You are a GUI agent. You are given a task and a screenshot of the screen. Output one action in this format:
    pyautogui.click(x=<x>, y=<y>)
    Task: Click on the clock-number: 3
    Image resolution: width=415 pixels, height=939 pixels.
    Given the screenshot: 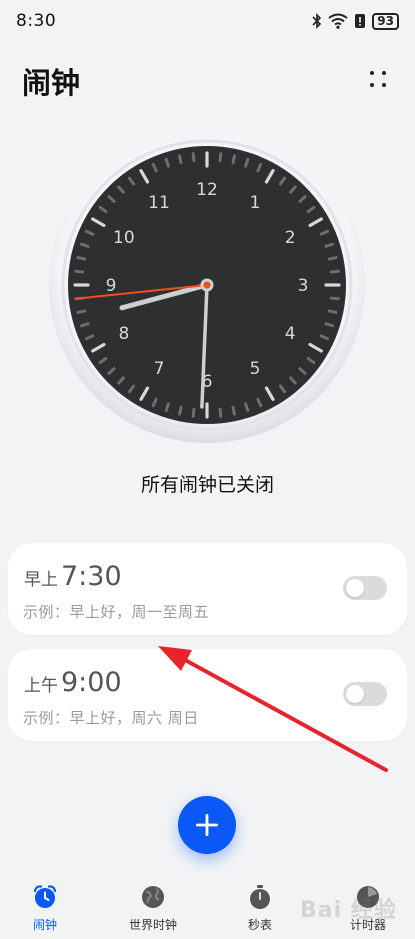 What is the action you would take?
    pyautogui.click(x=303, y=286)
    